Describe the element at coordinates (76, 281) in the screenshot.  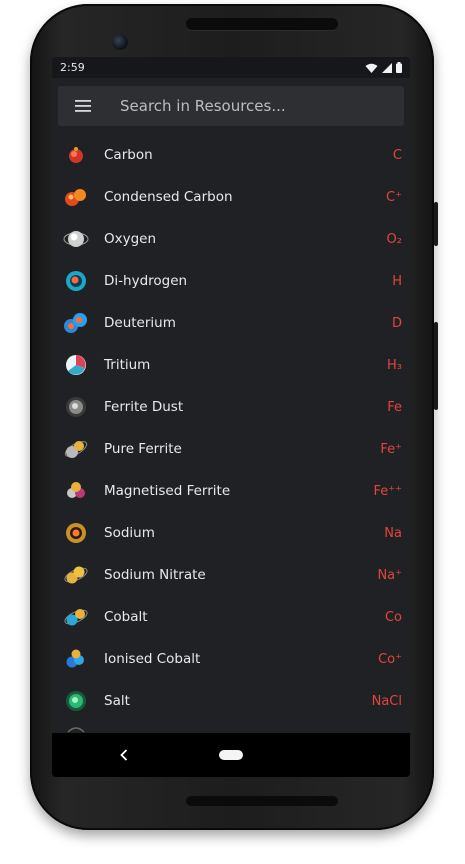
I see `di-hydrogen-icon` at that location.